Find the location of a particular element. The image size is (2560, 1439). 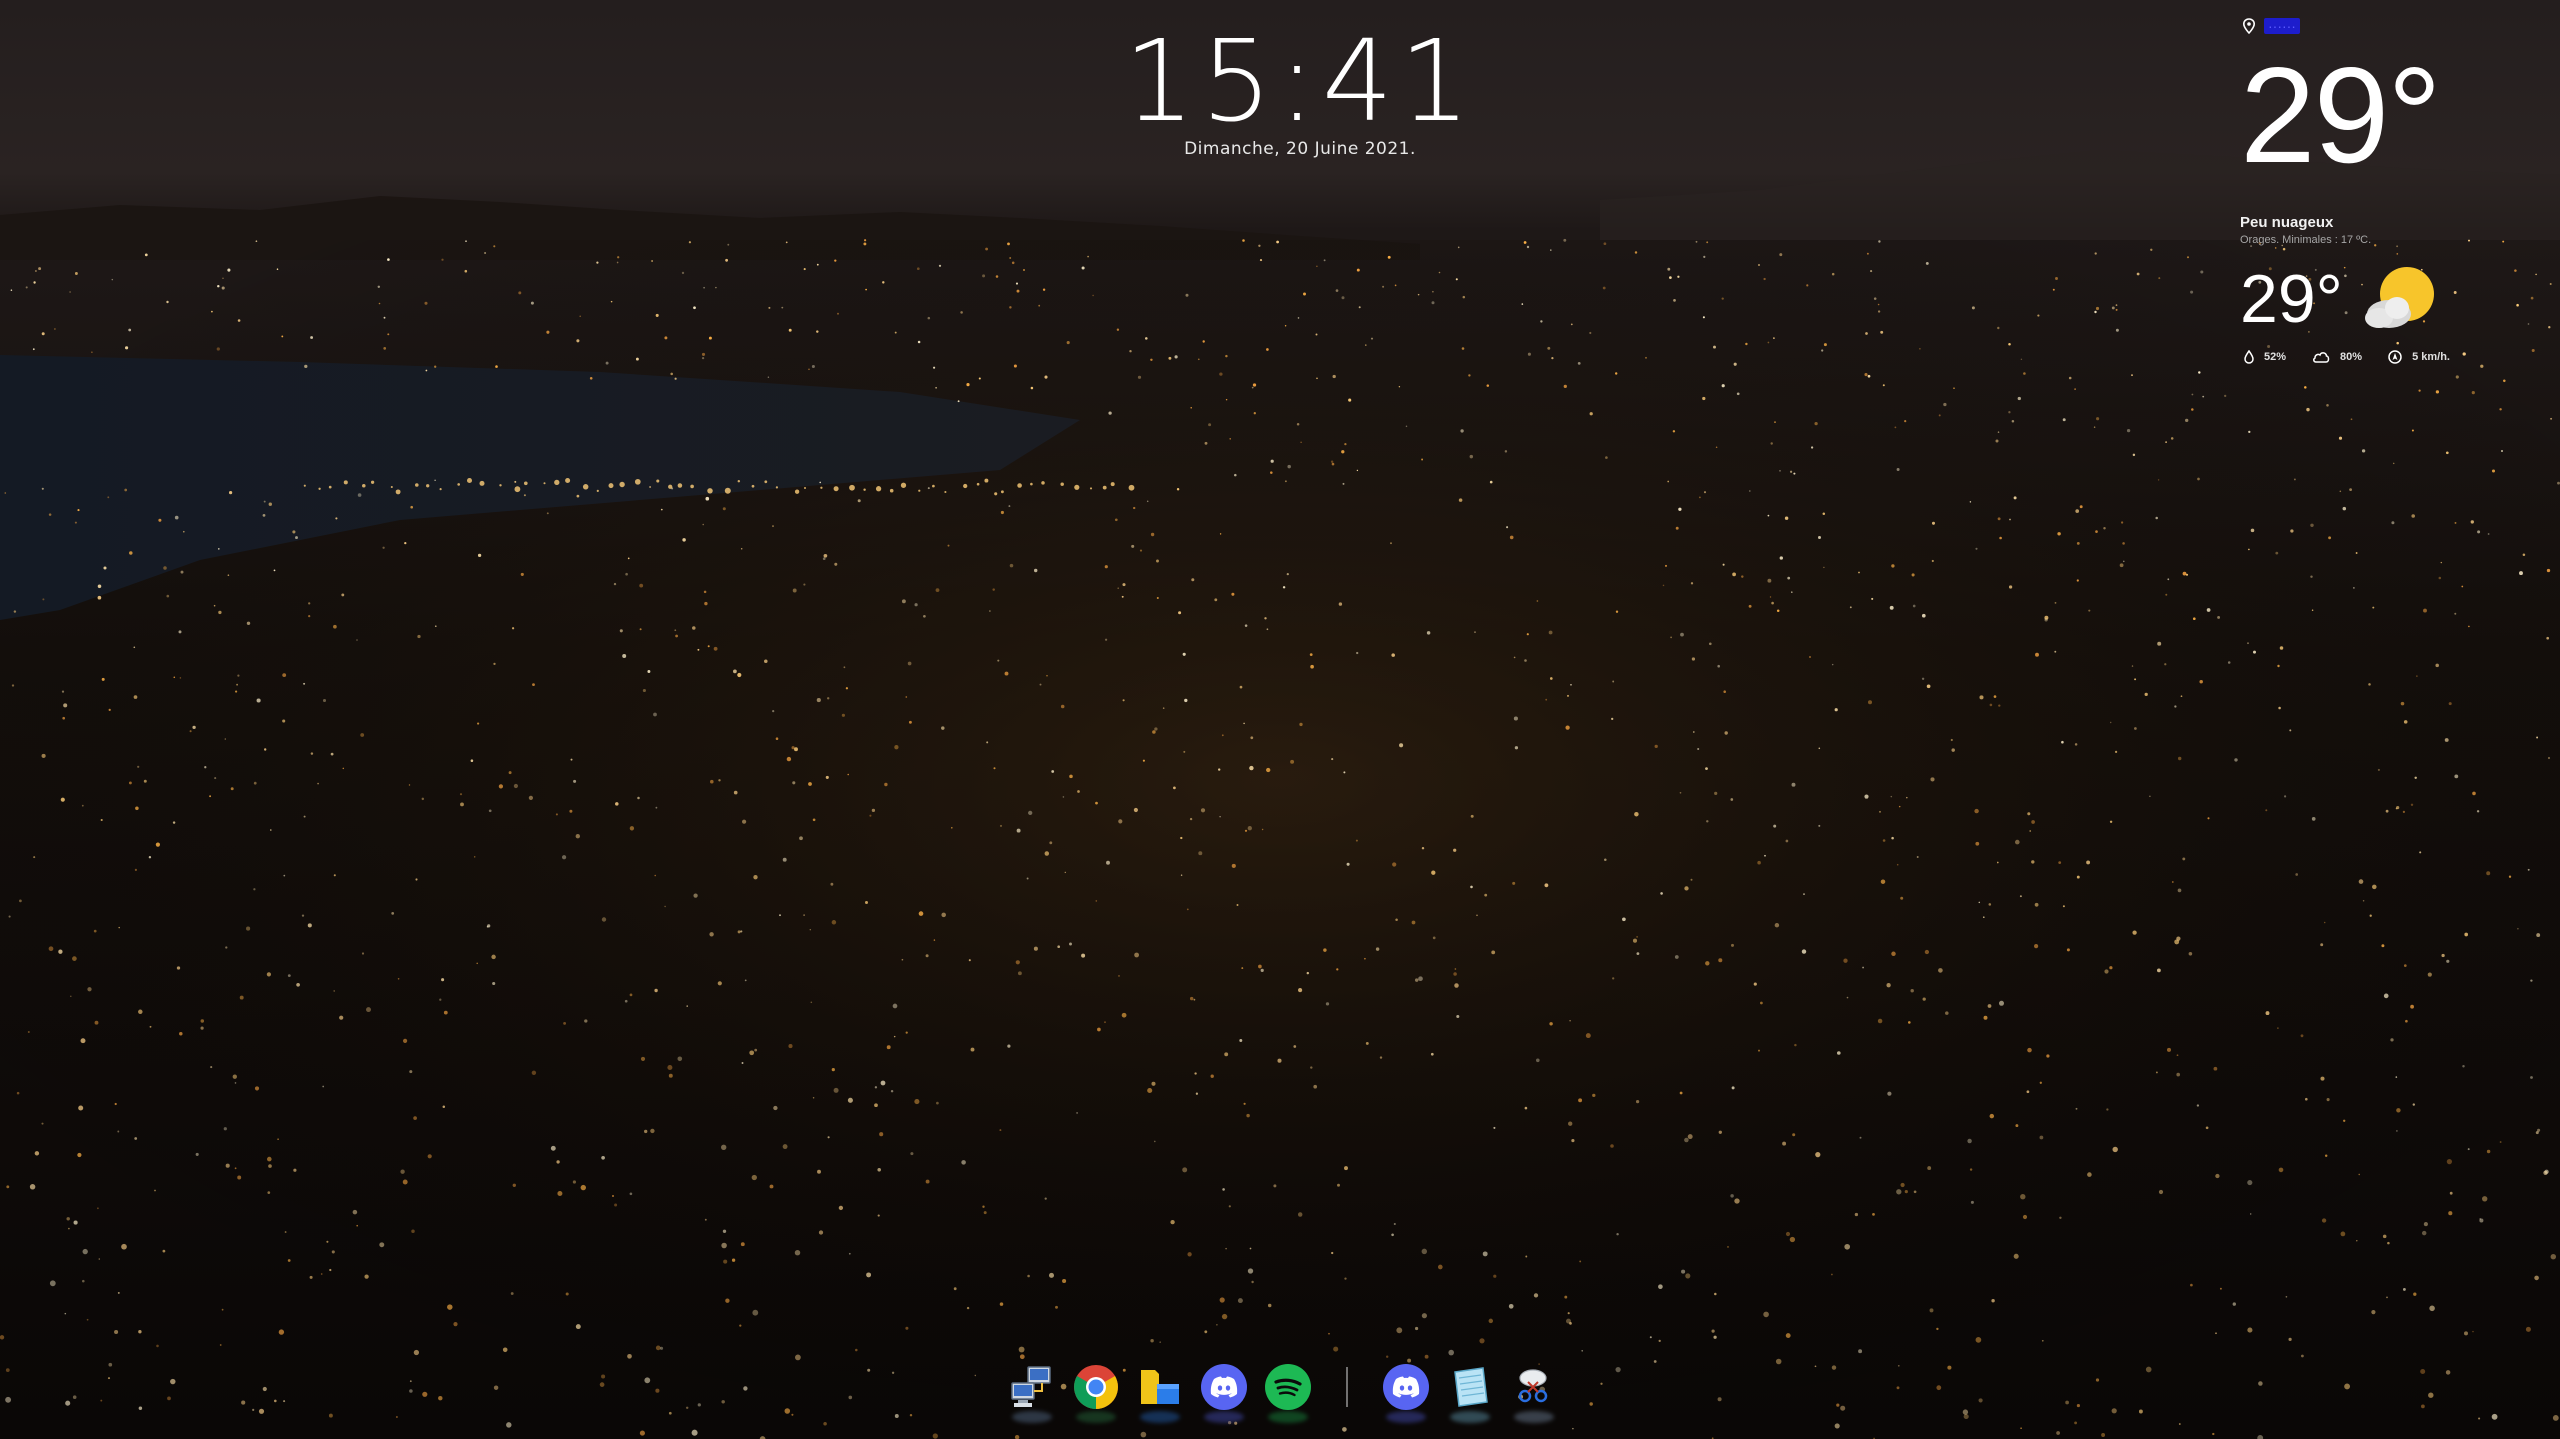

weather-cloud-cover: 80% is located at coordinates (2337, 357).